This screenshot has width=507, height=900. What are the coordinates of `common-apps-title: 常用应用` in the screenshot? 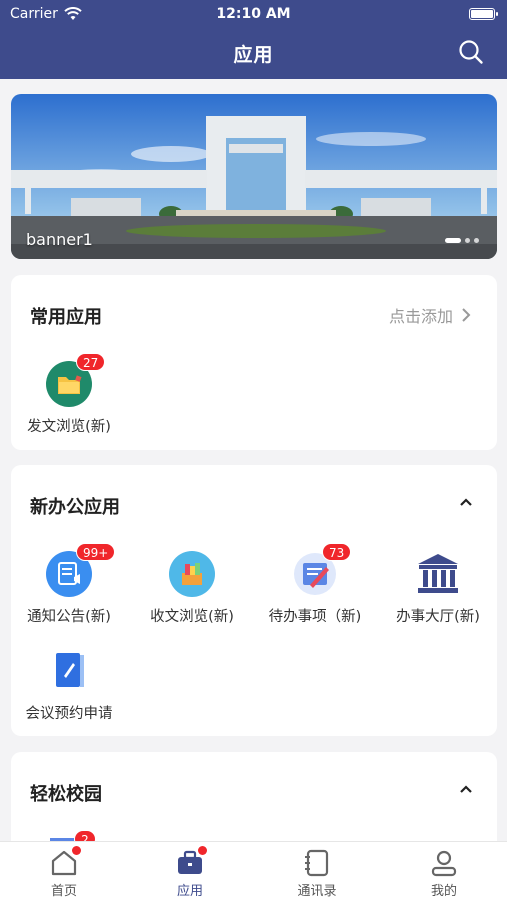 It's located at (66, 317).